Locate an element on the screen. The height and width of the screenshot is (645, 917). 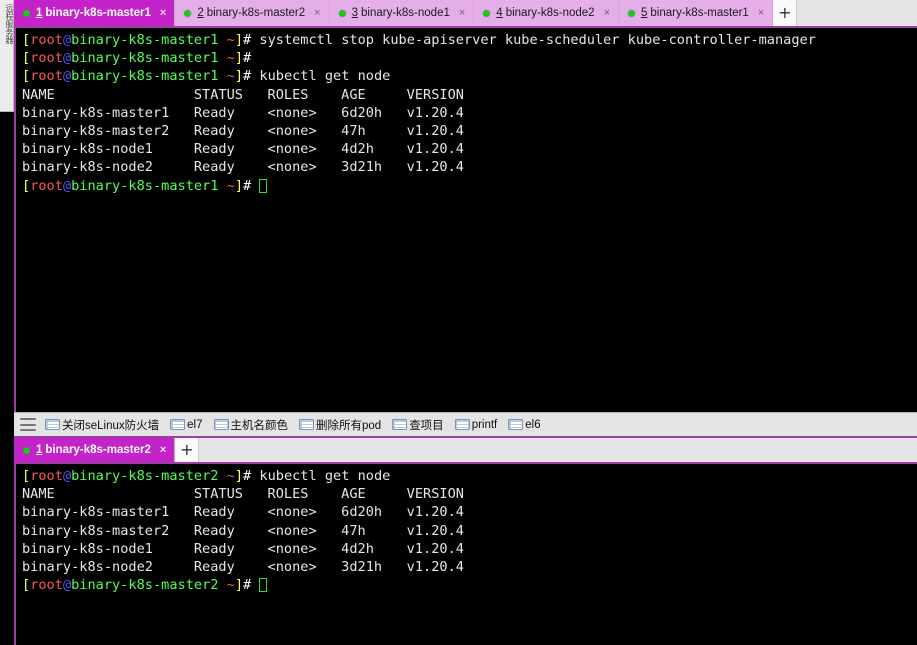
bottom-tab-bar: 1 binary-k8s-master2 × + is located at coordinates (465, 451).